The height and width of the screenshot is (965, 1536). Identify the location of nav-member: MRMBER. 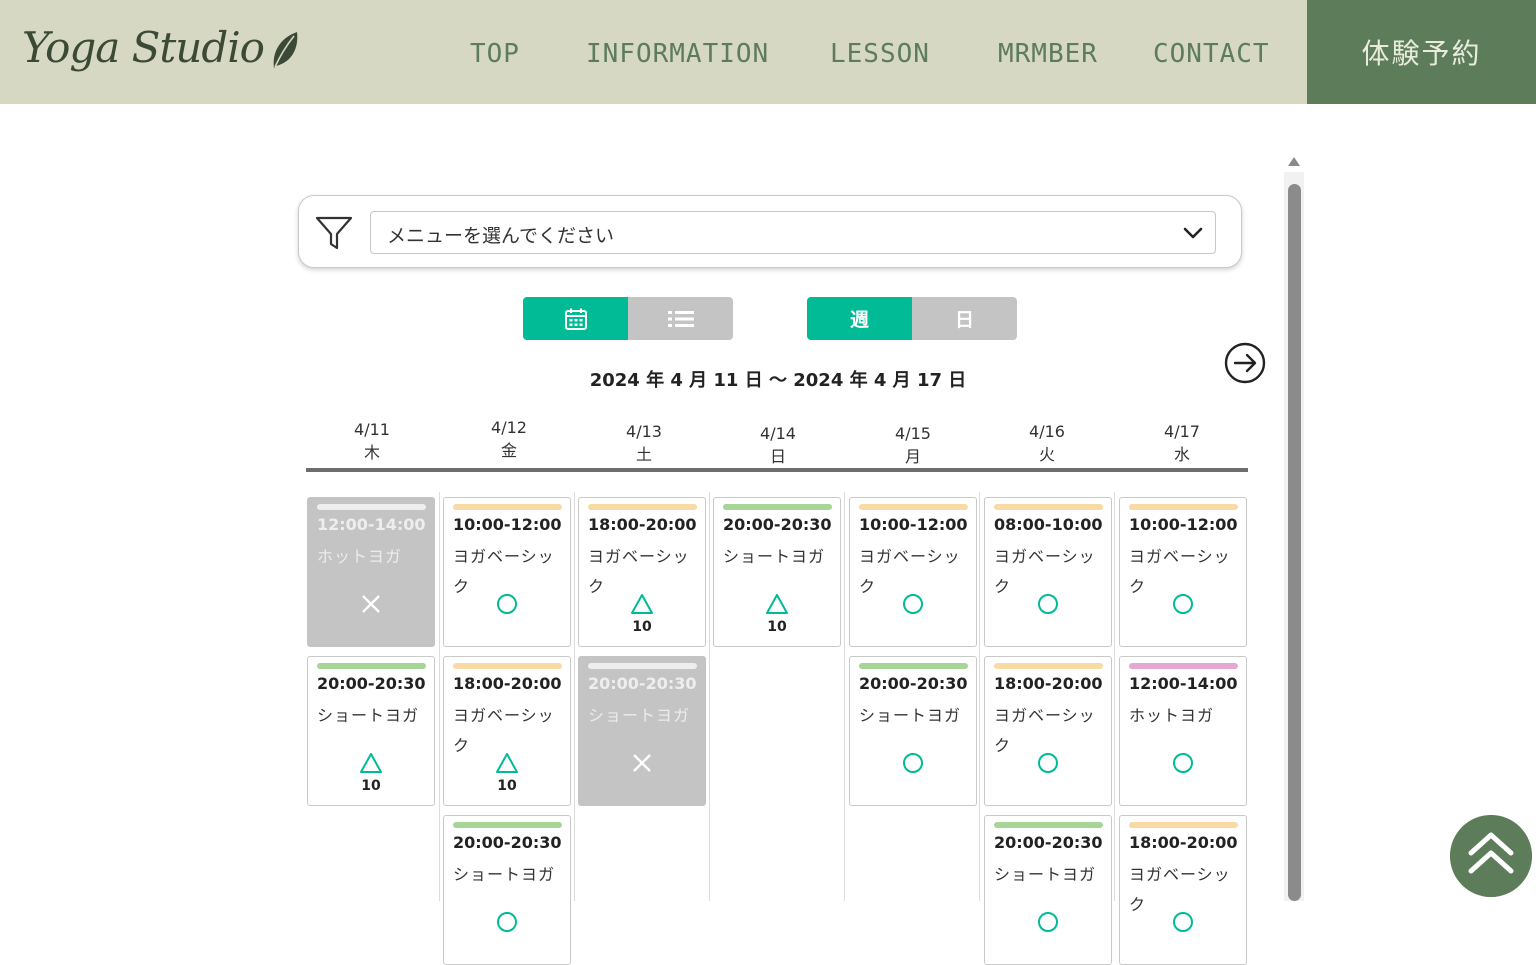
(1048, 54).